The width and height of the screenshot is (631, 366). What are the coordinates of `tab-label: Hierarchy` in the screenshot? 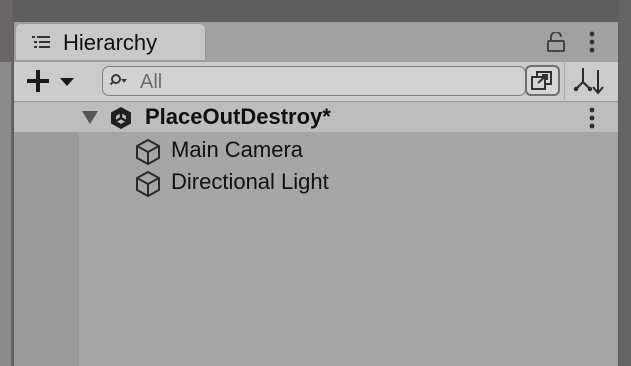 It's located at (110, 42).